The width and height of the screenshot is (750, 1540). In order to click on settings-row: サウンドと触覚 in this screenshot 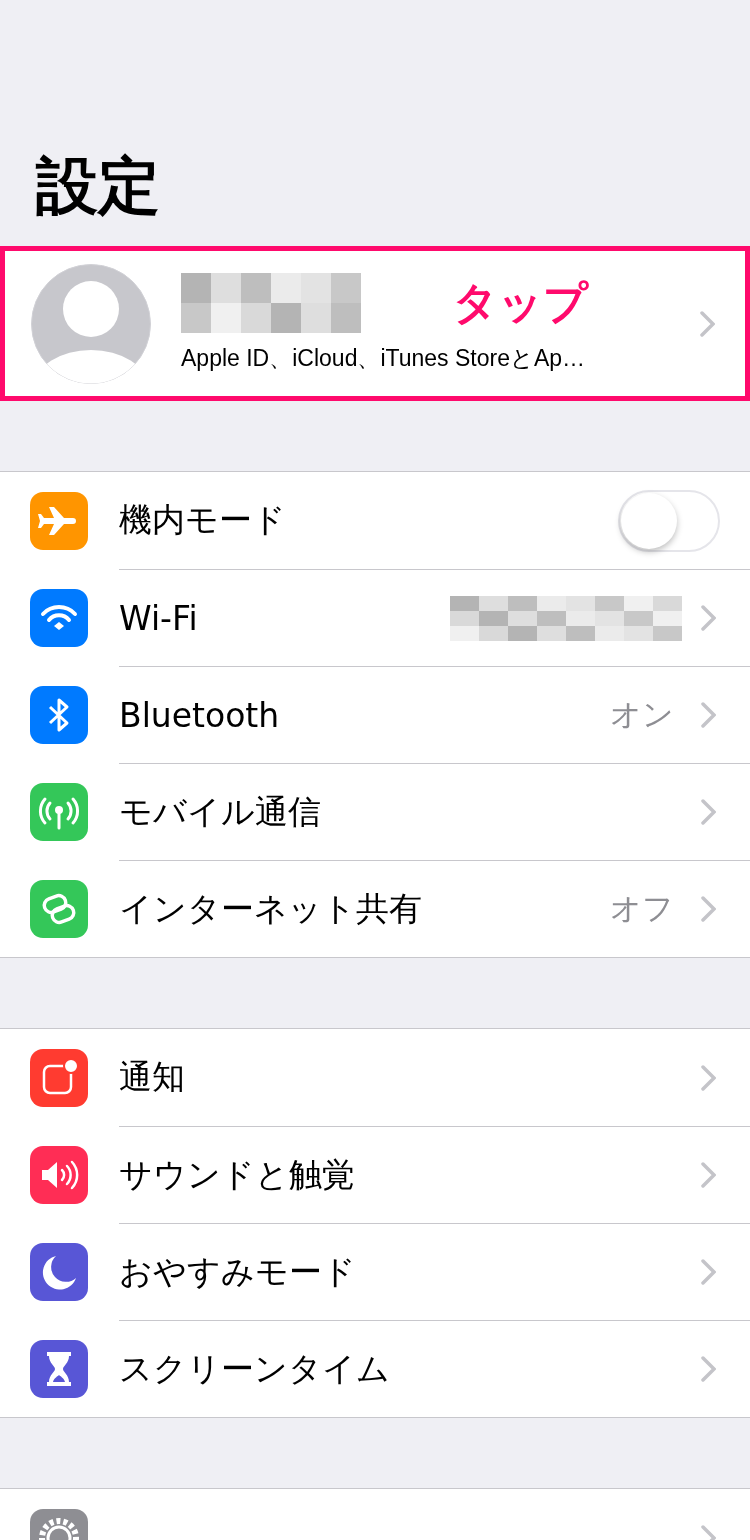, I will do `click(375, 1174)`.